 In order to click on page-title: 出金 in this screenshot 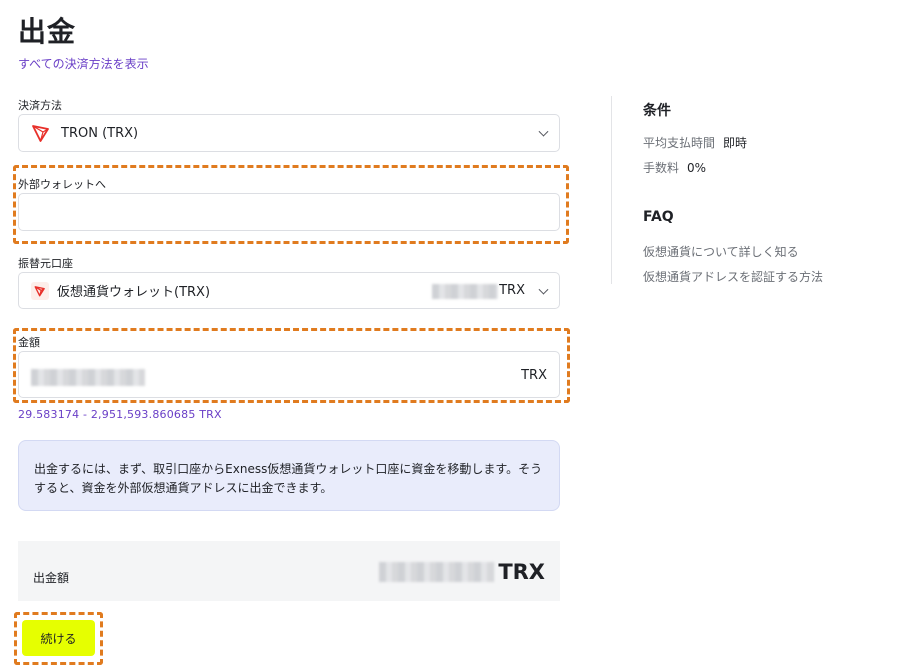, I will do `click(47, 31)`.